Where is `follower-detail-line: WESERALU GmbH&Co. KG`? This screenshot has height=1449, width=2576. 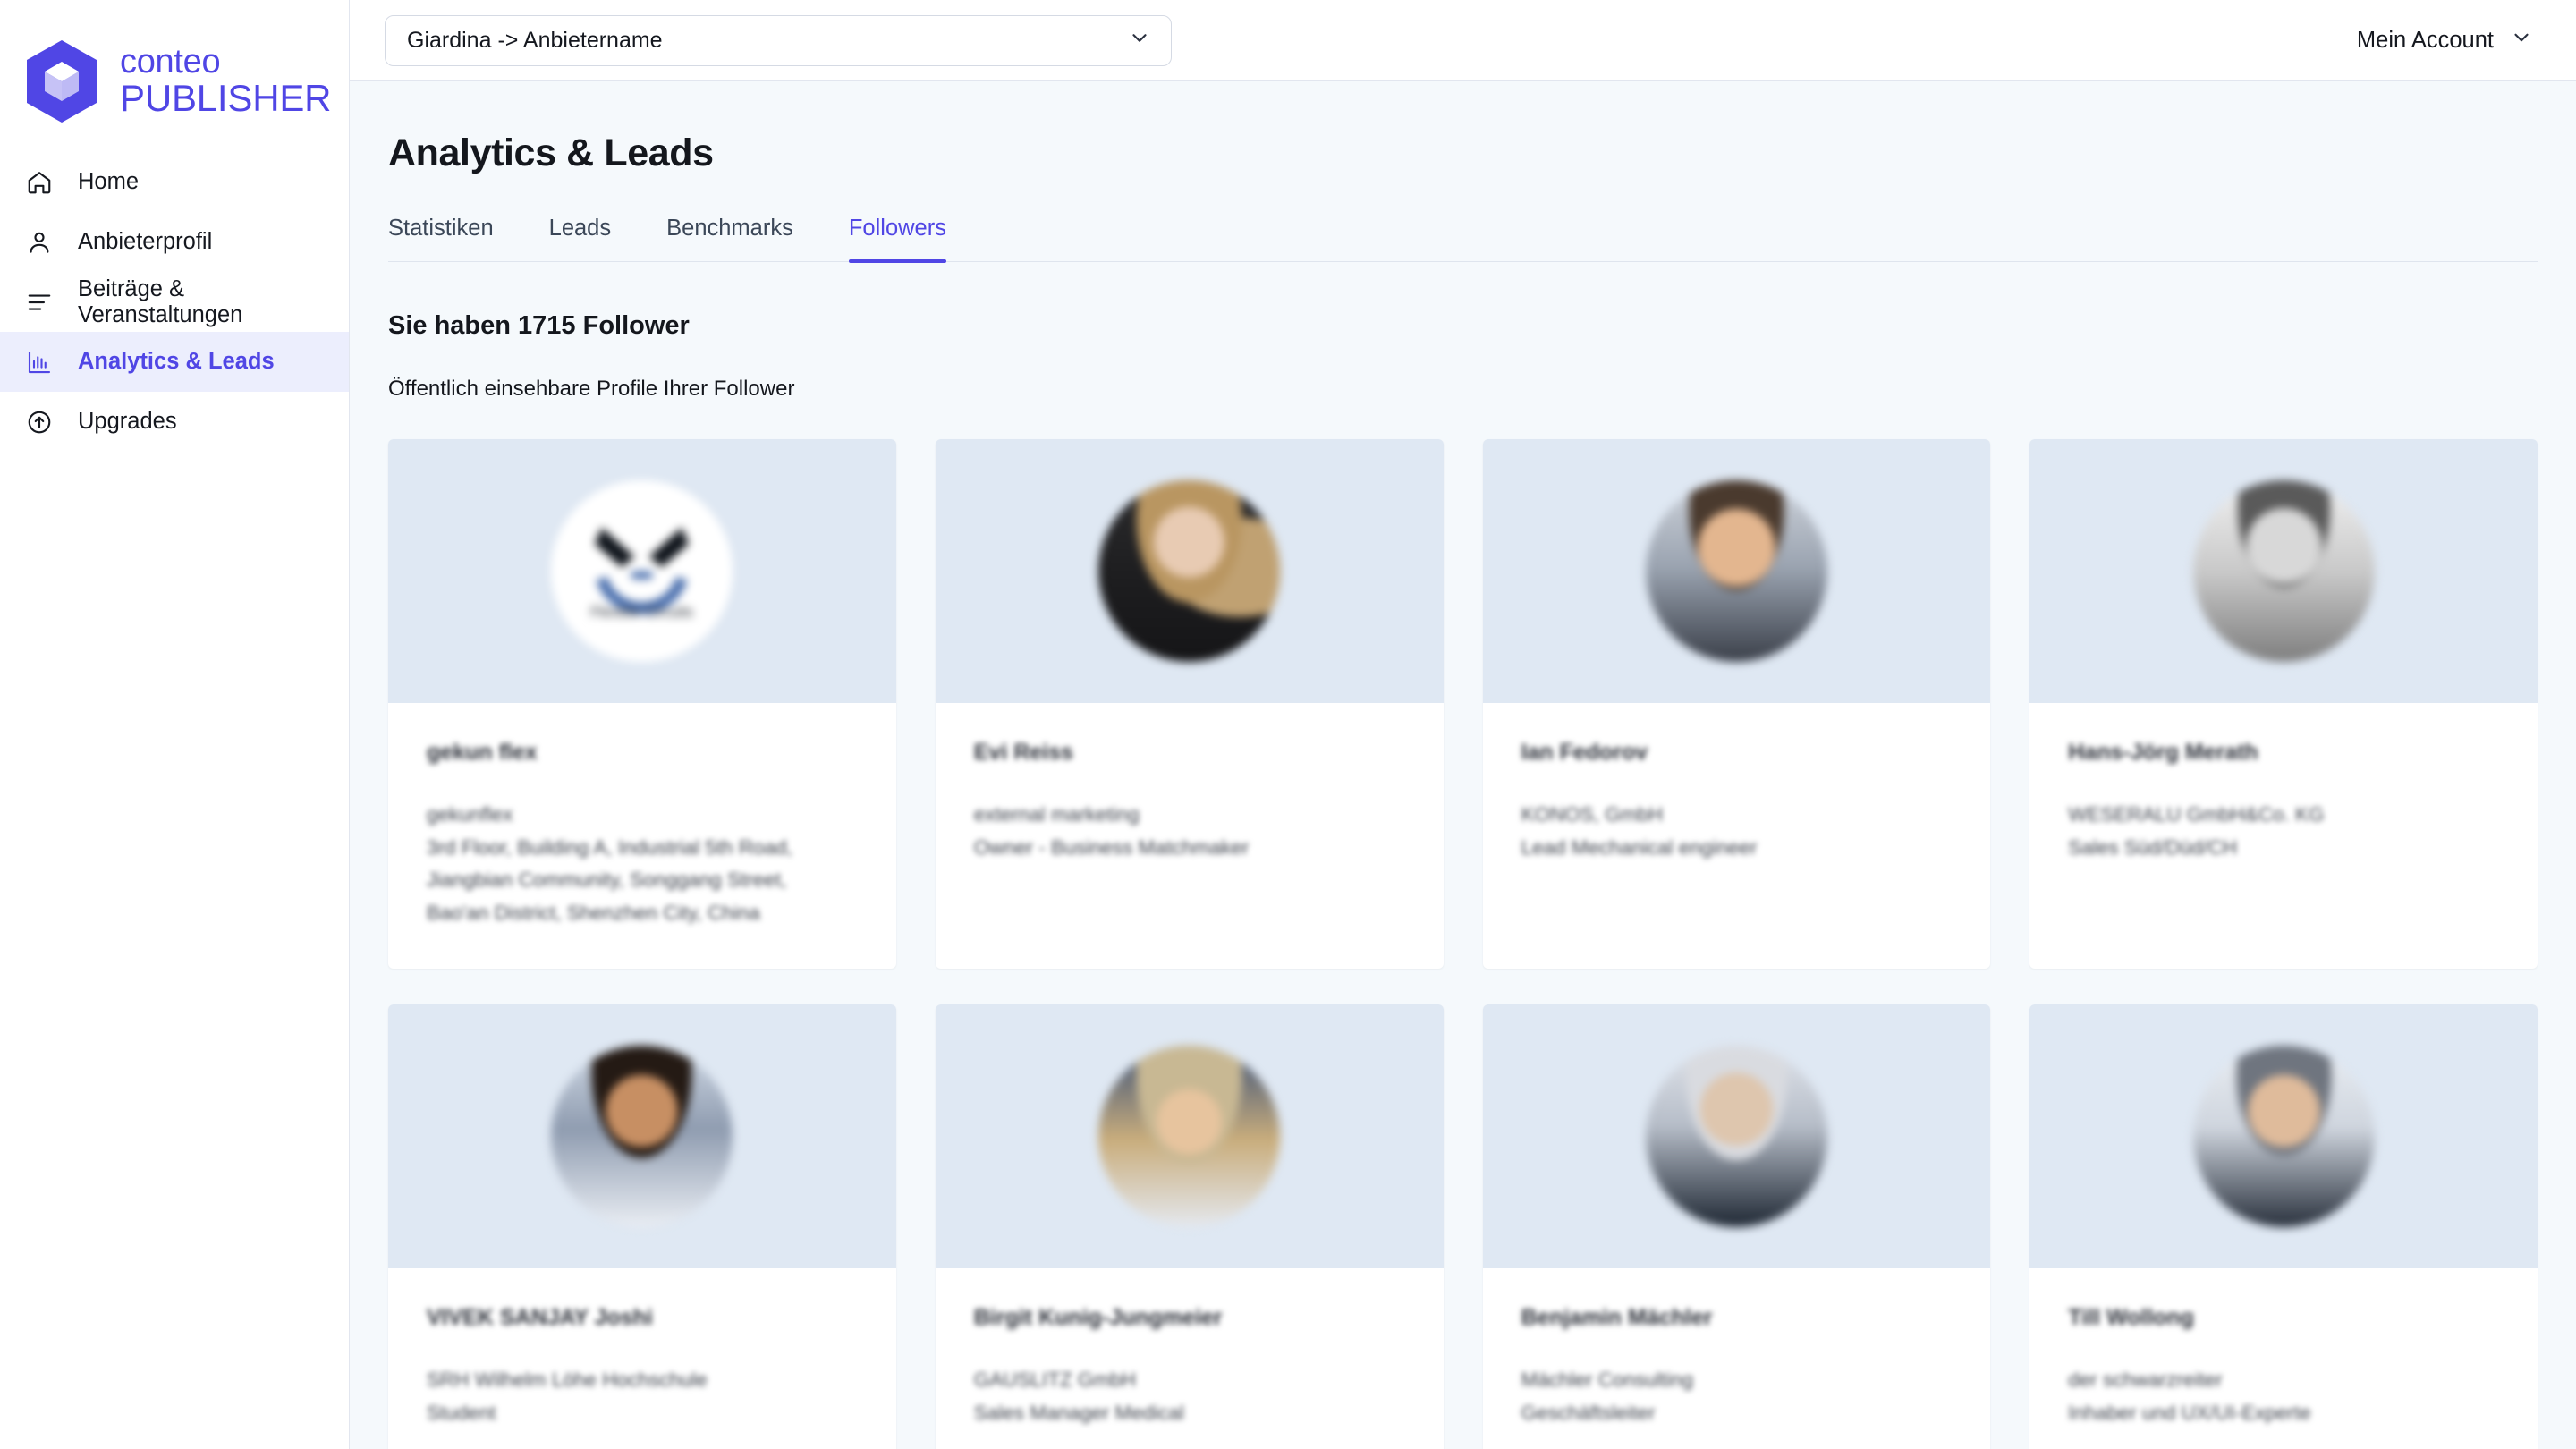 follower-detail-line: WESERALU GmbH&Co. KG is located at coordinates (2196, 814).